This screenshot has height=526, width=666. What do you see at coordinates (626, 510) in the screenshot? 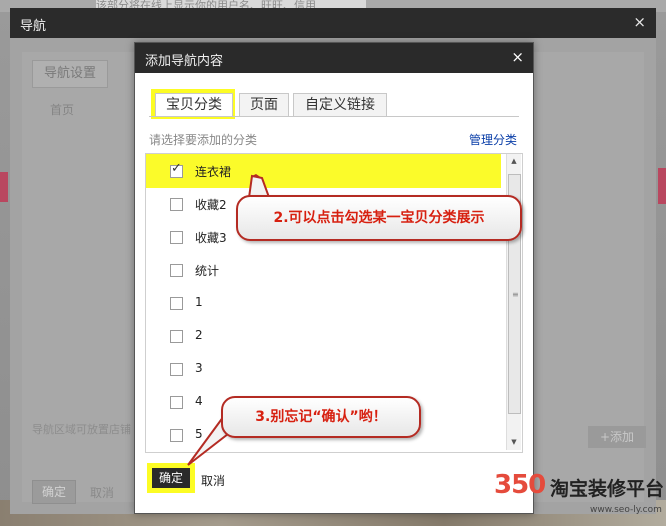
I see `watermark-url: www.seo-ly.com` at bounding box center [626, 510].